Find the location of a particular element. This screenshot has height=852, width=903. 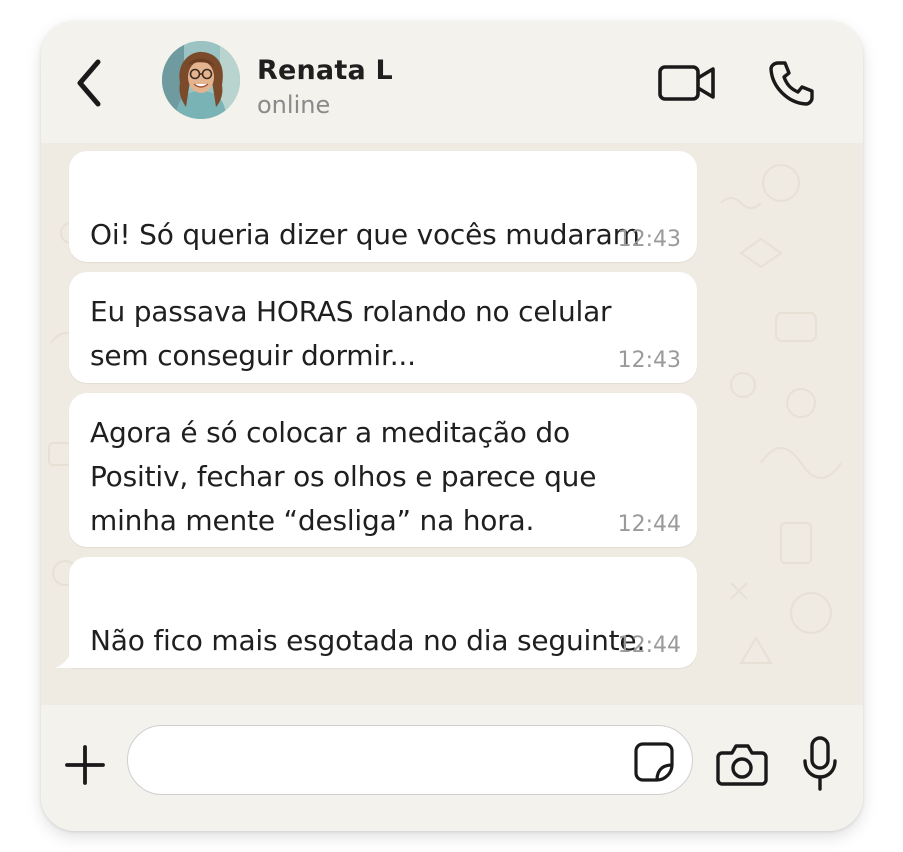

blue-heart-emoji is located at coordinates (420, 684).